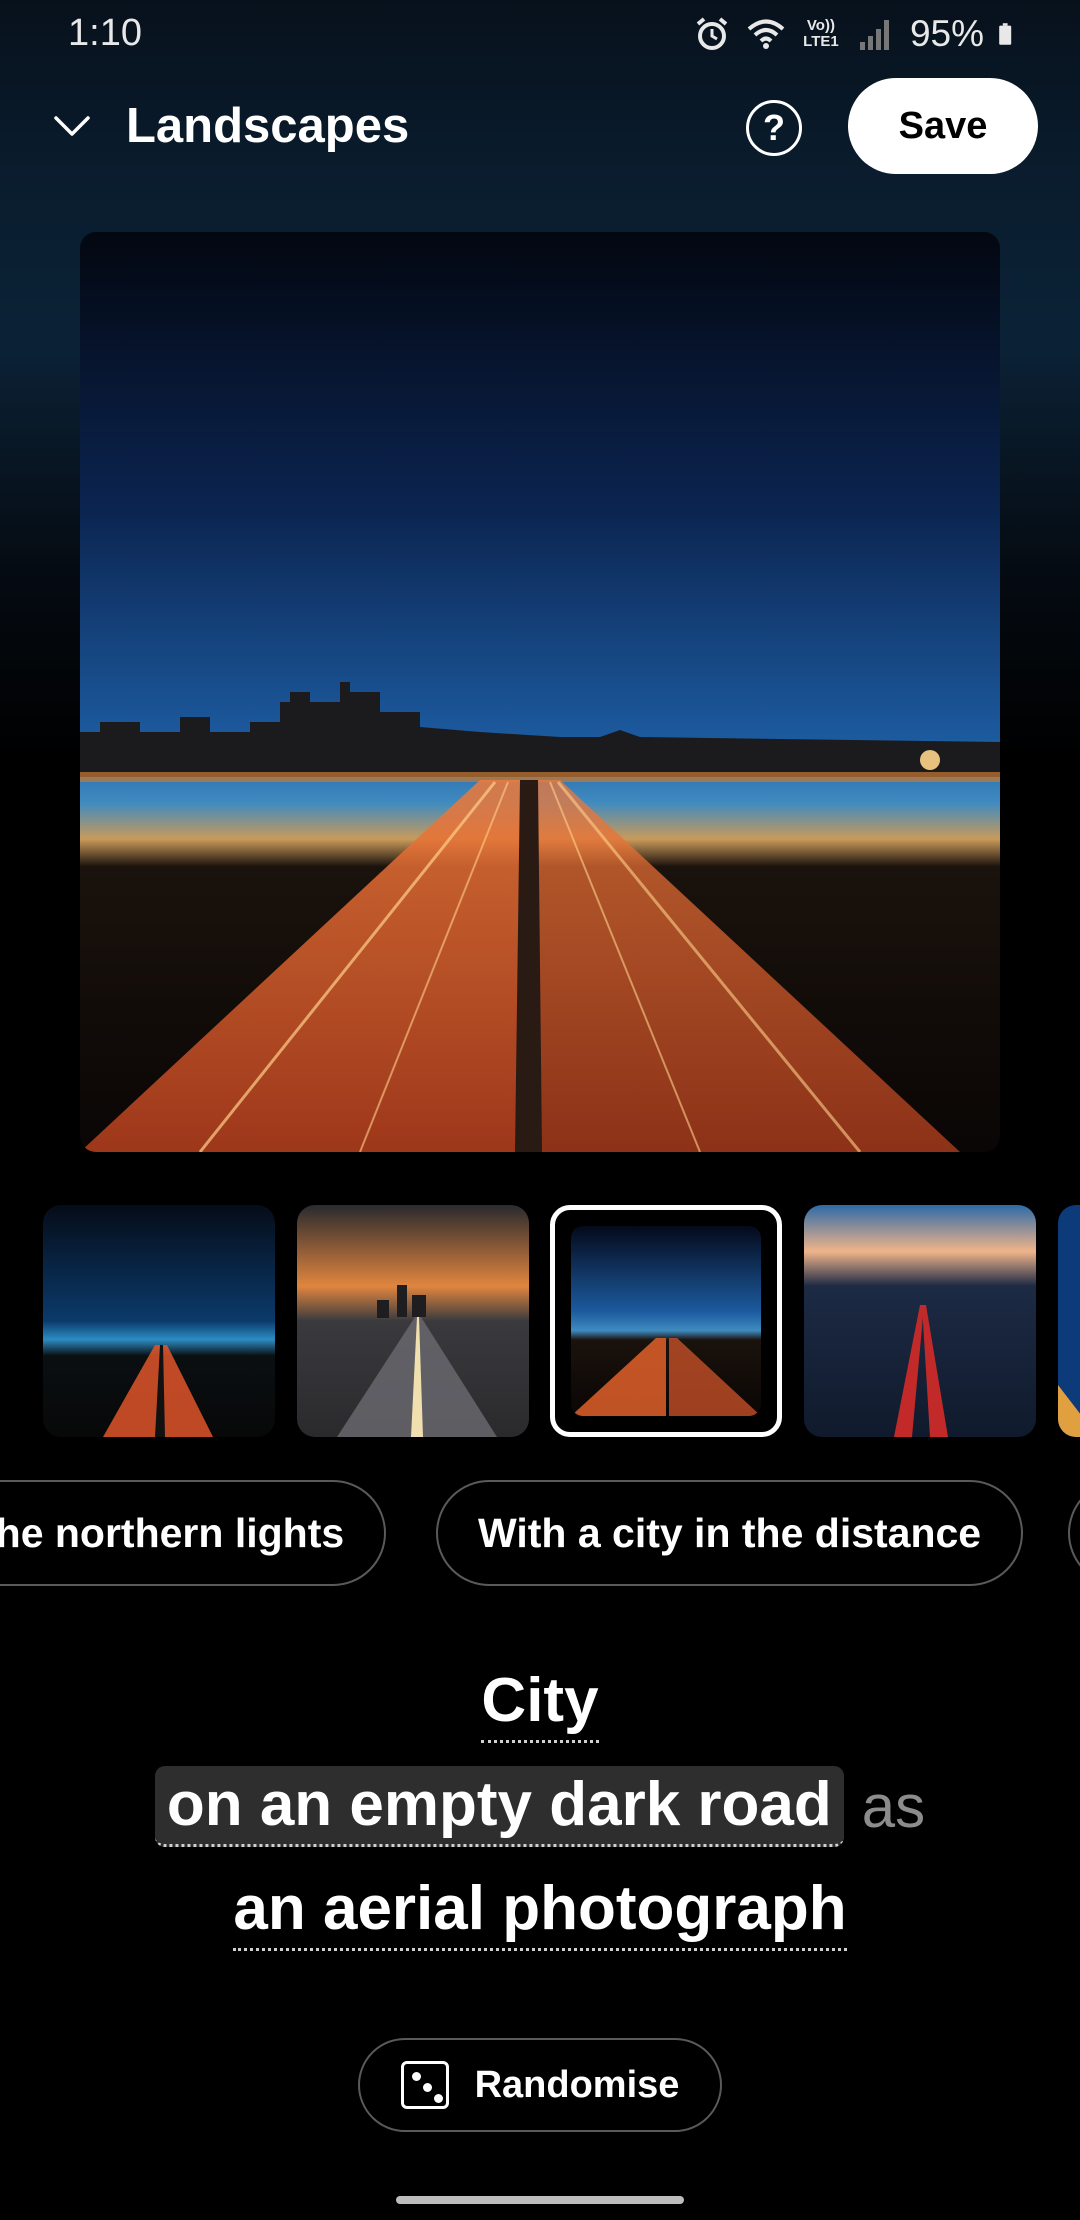 This screenshot has width=1080, height=2220. Describe the element at coordinates (712, 33) in the screenshot. I see `alarm-icon` at that location.